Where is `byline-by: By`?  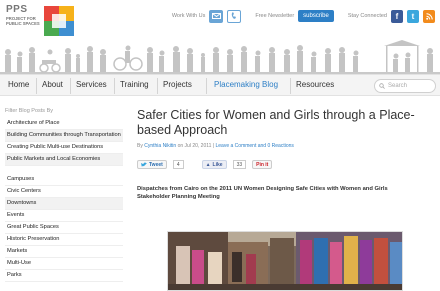
byline-by: By is located at coordinates (140, 146).